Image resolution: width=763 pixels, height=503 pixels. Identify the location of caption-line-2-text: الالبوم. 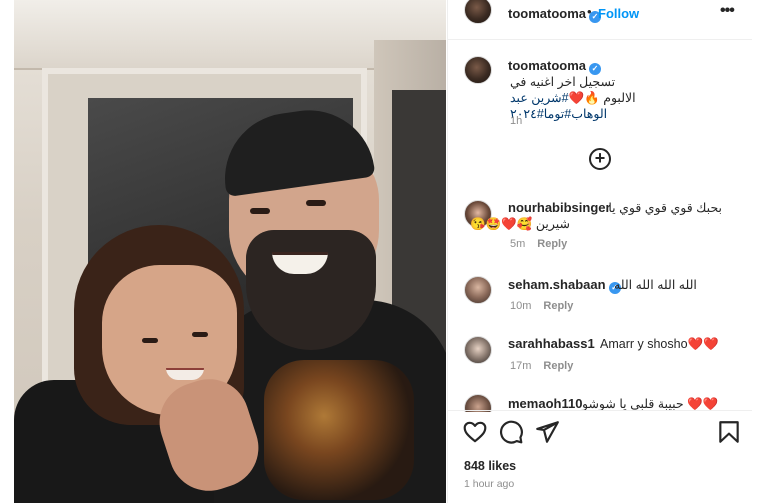
(619, 98).